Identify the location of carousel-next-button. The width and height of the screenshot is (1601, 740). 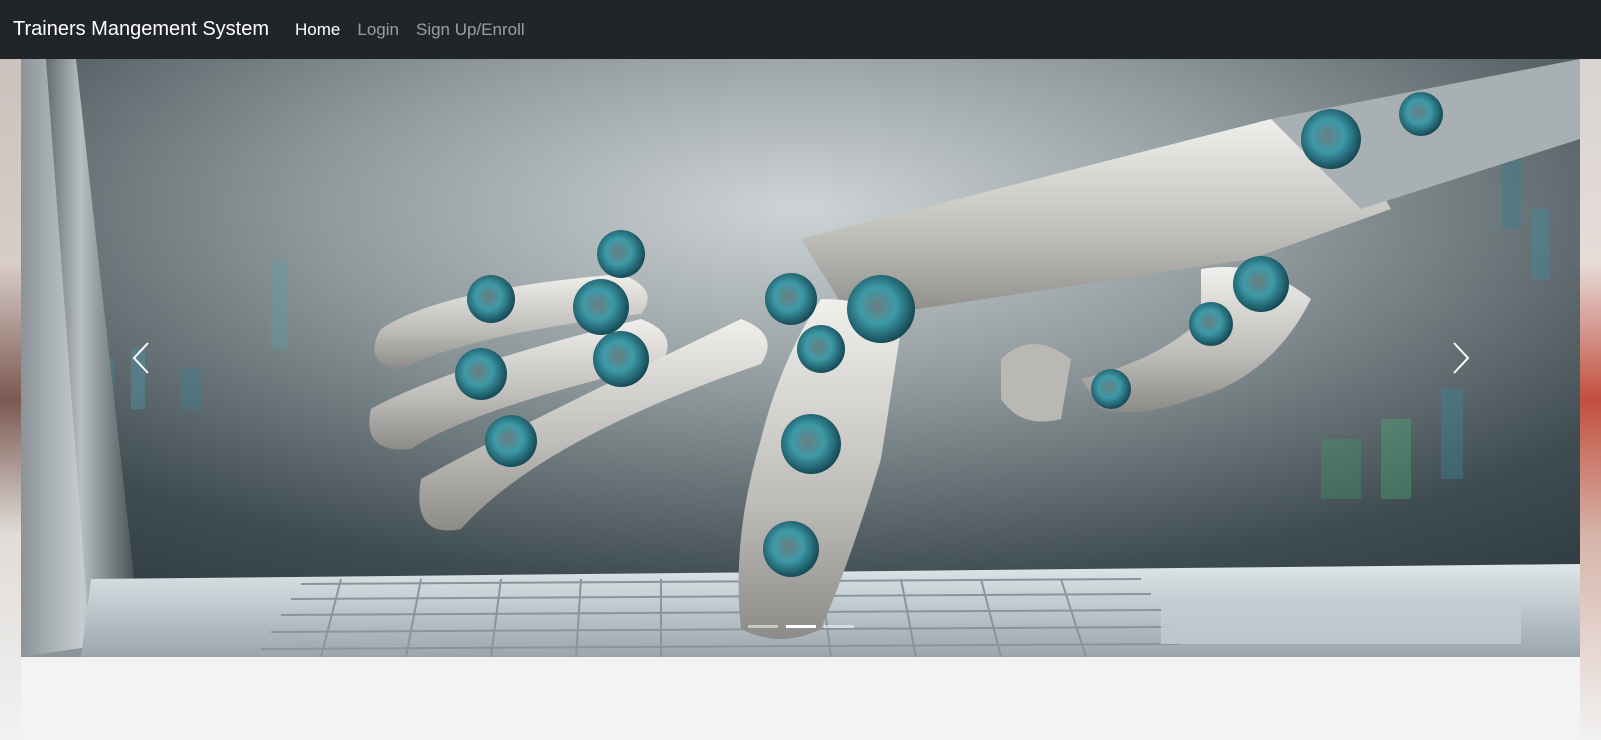
(1461, 358).